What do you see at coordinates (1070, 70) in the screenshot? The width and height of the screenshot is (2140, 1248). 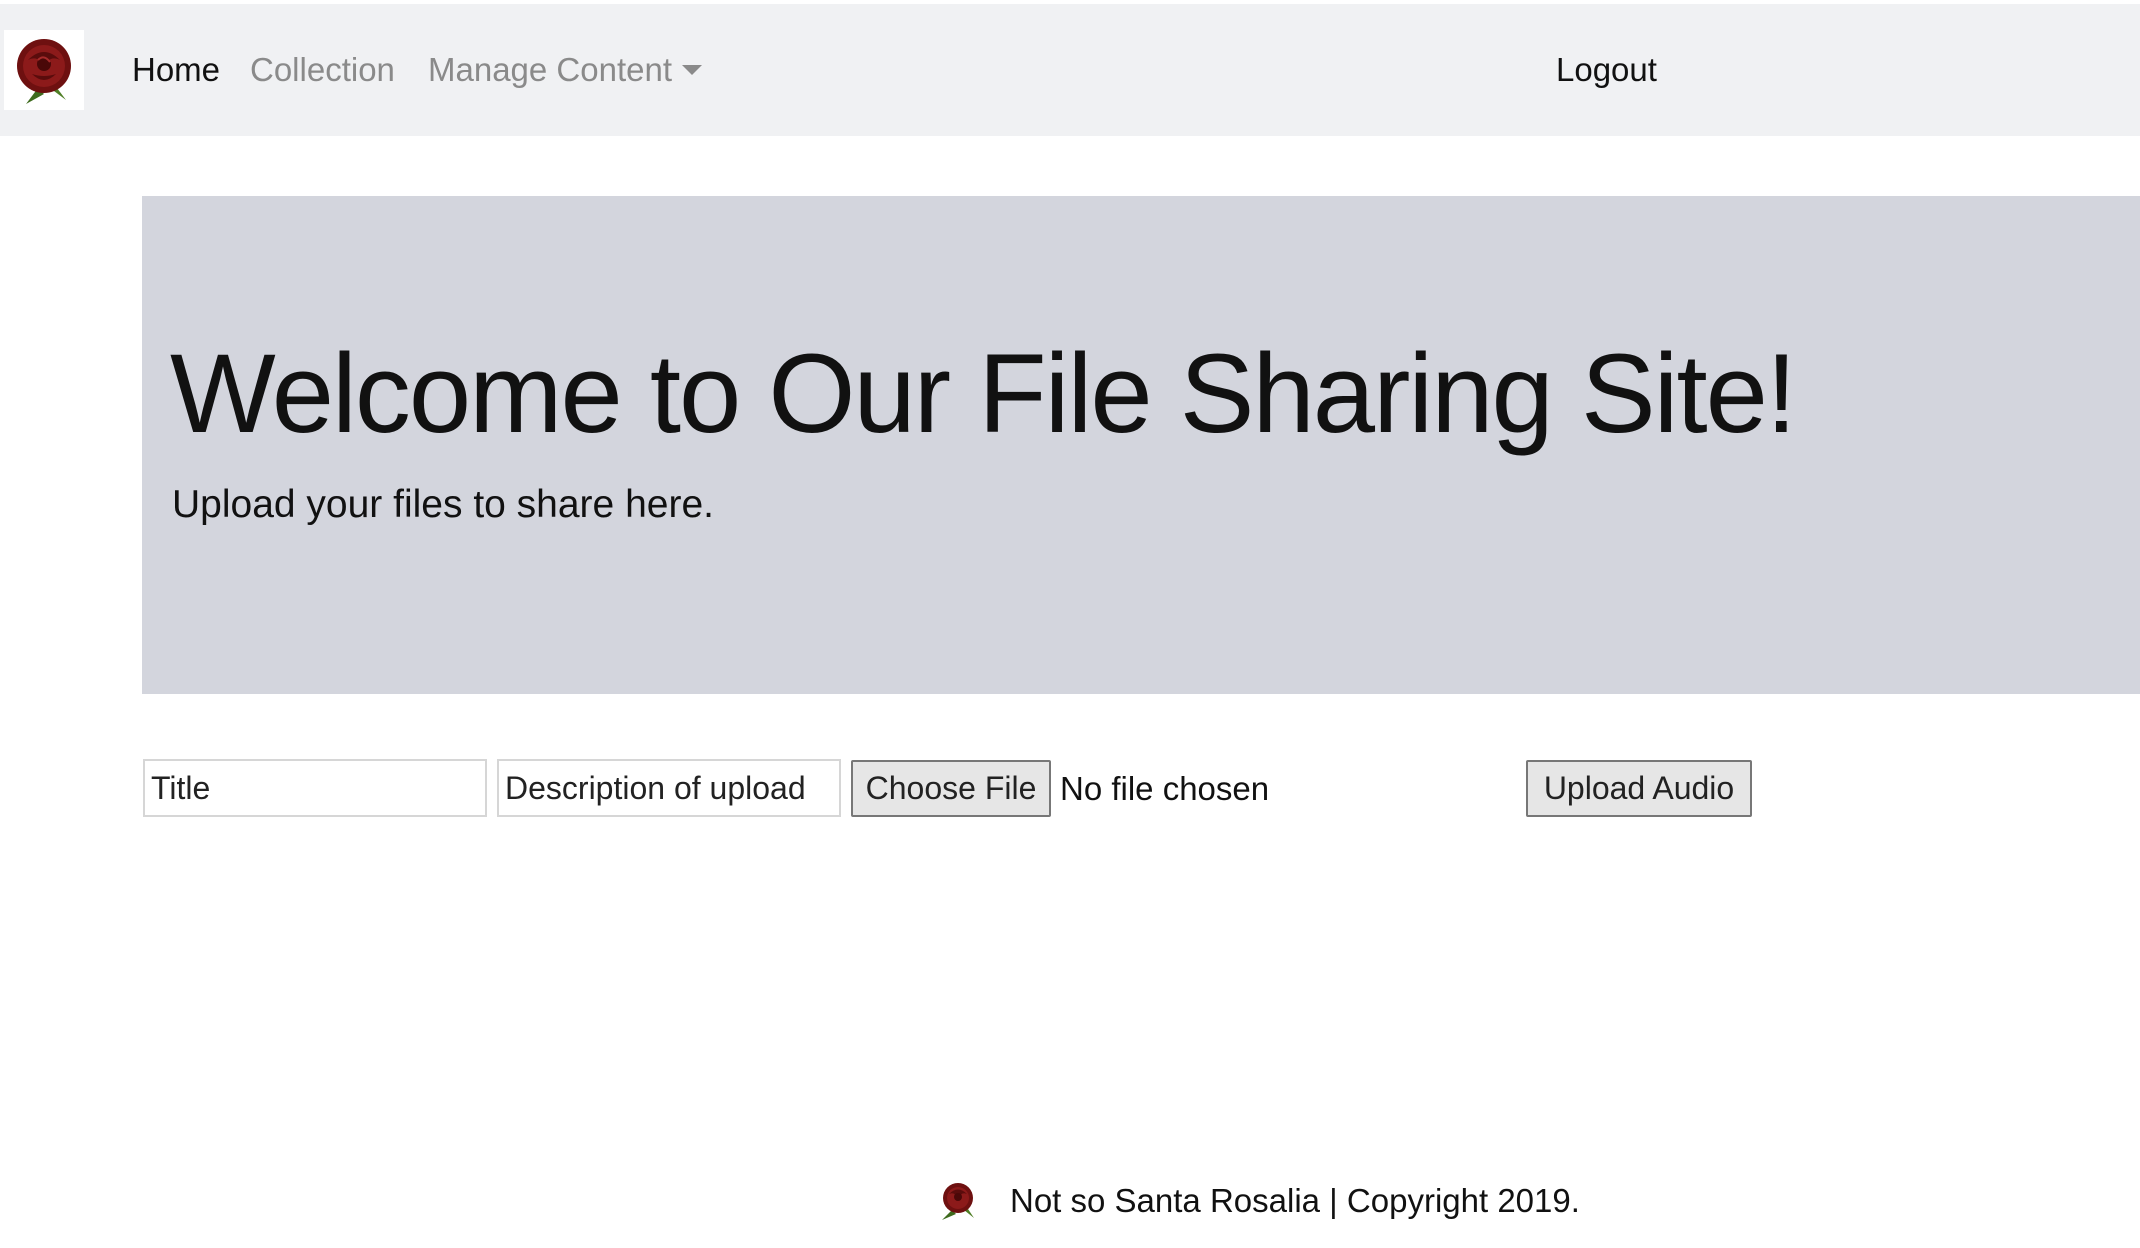 I see `navbar: Home Collection Manage Content Logout` at bounding box center [1070, 70].